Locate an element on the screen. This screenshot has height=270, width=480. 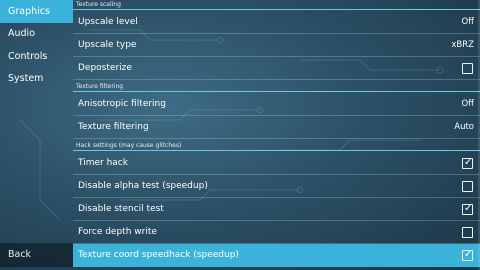
disable-alpha-test-checkbox is located at coordinates (467, 186).